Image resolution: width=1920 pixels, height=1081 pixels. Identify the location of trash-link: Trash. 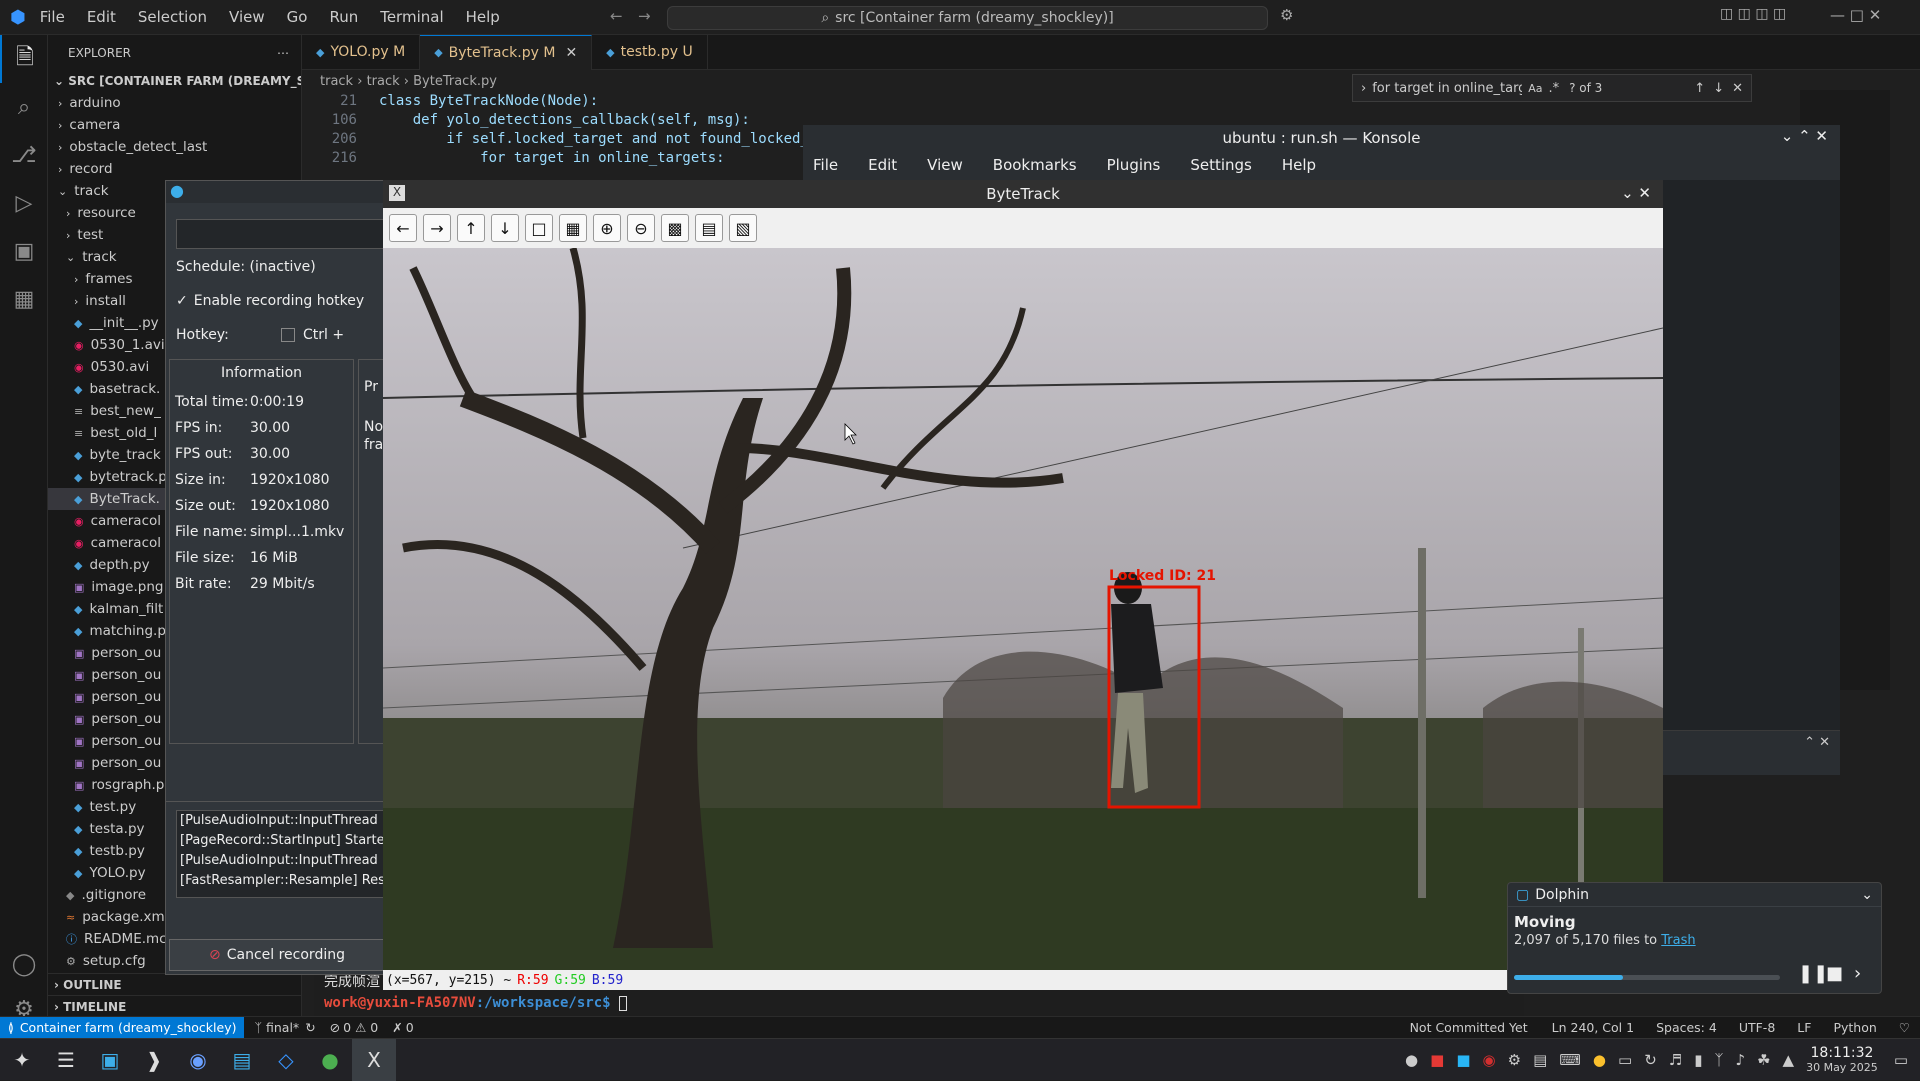
(1678, 940).